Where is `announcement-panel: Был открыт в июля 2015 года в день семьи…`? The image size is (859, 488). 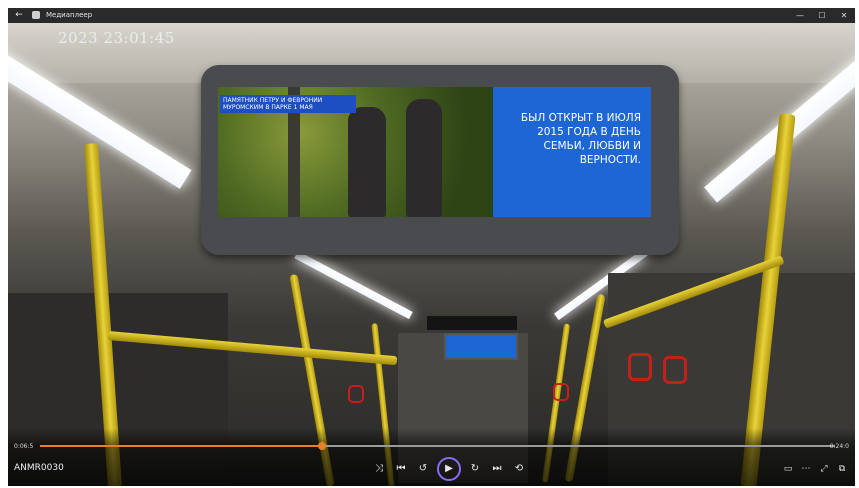
announcement-panel: Был открыт в июля 2015 года в день семьи… is located at coordinates (572, 152).